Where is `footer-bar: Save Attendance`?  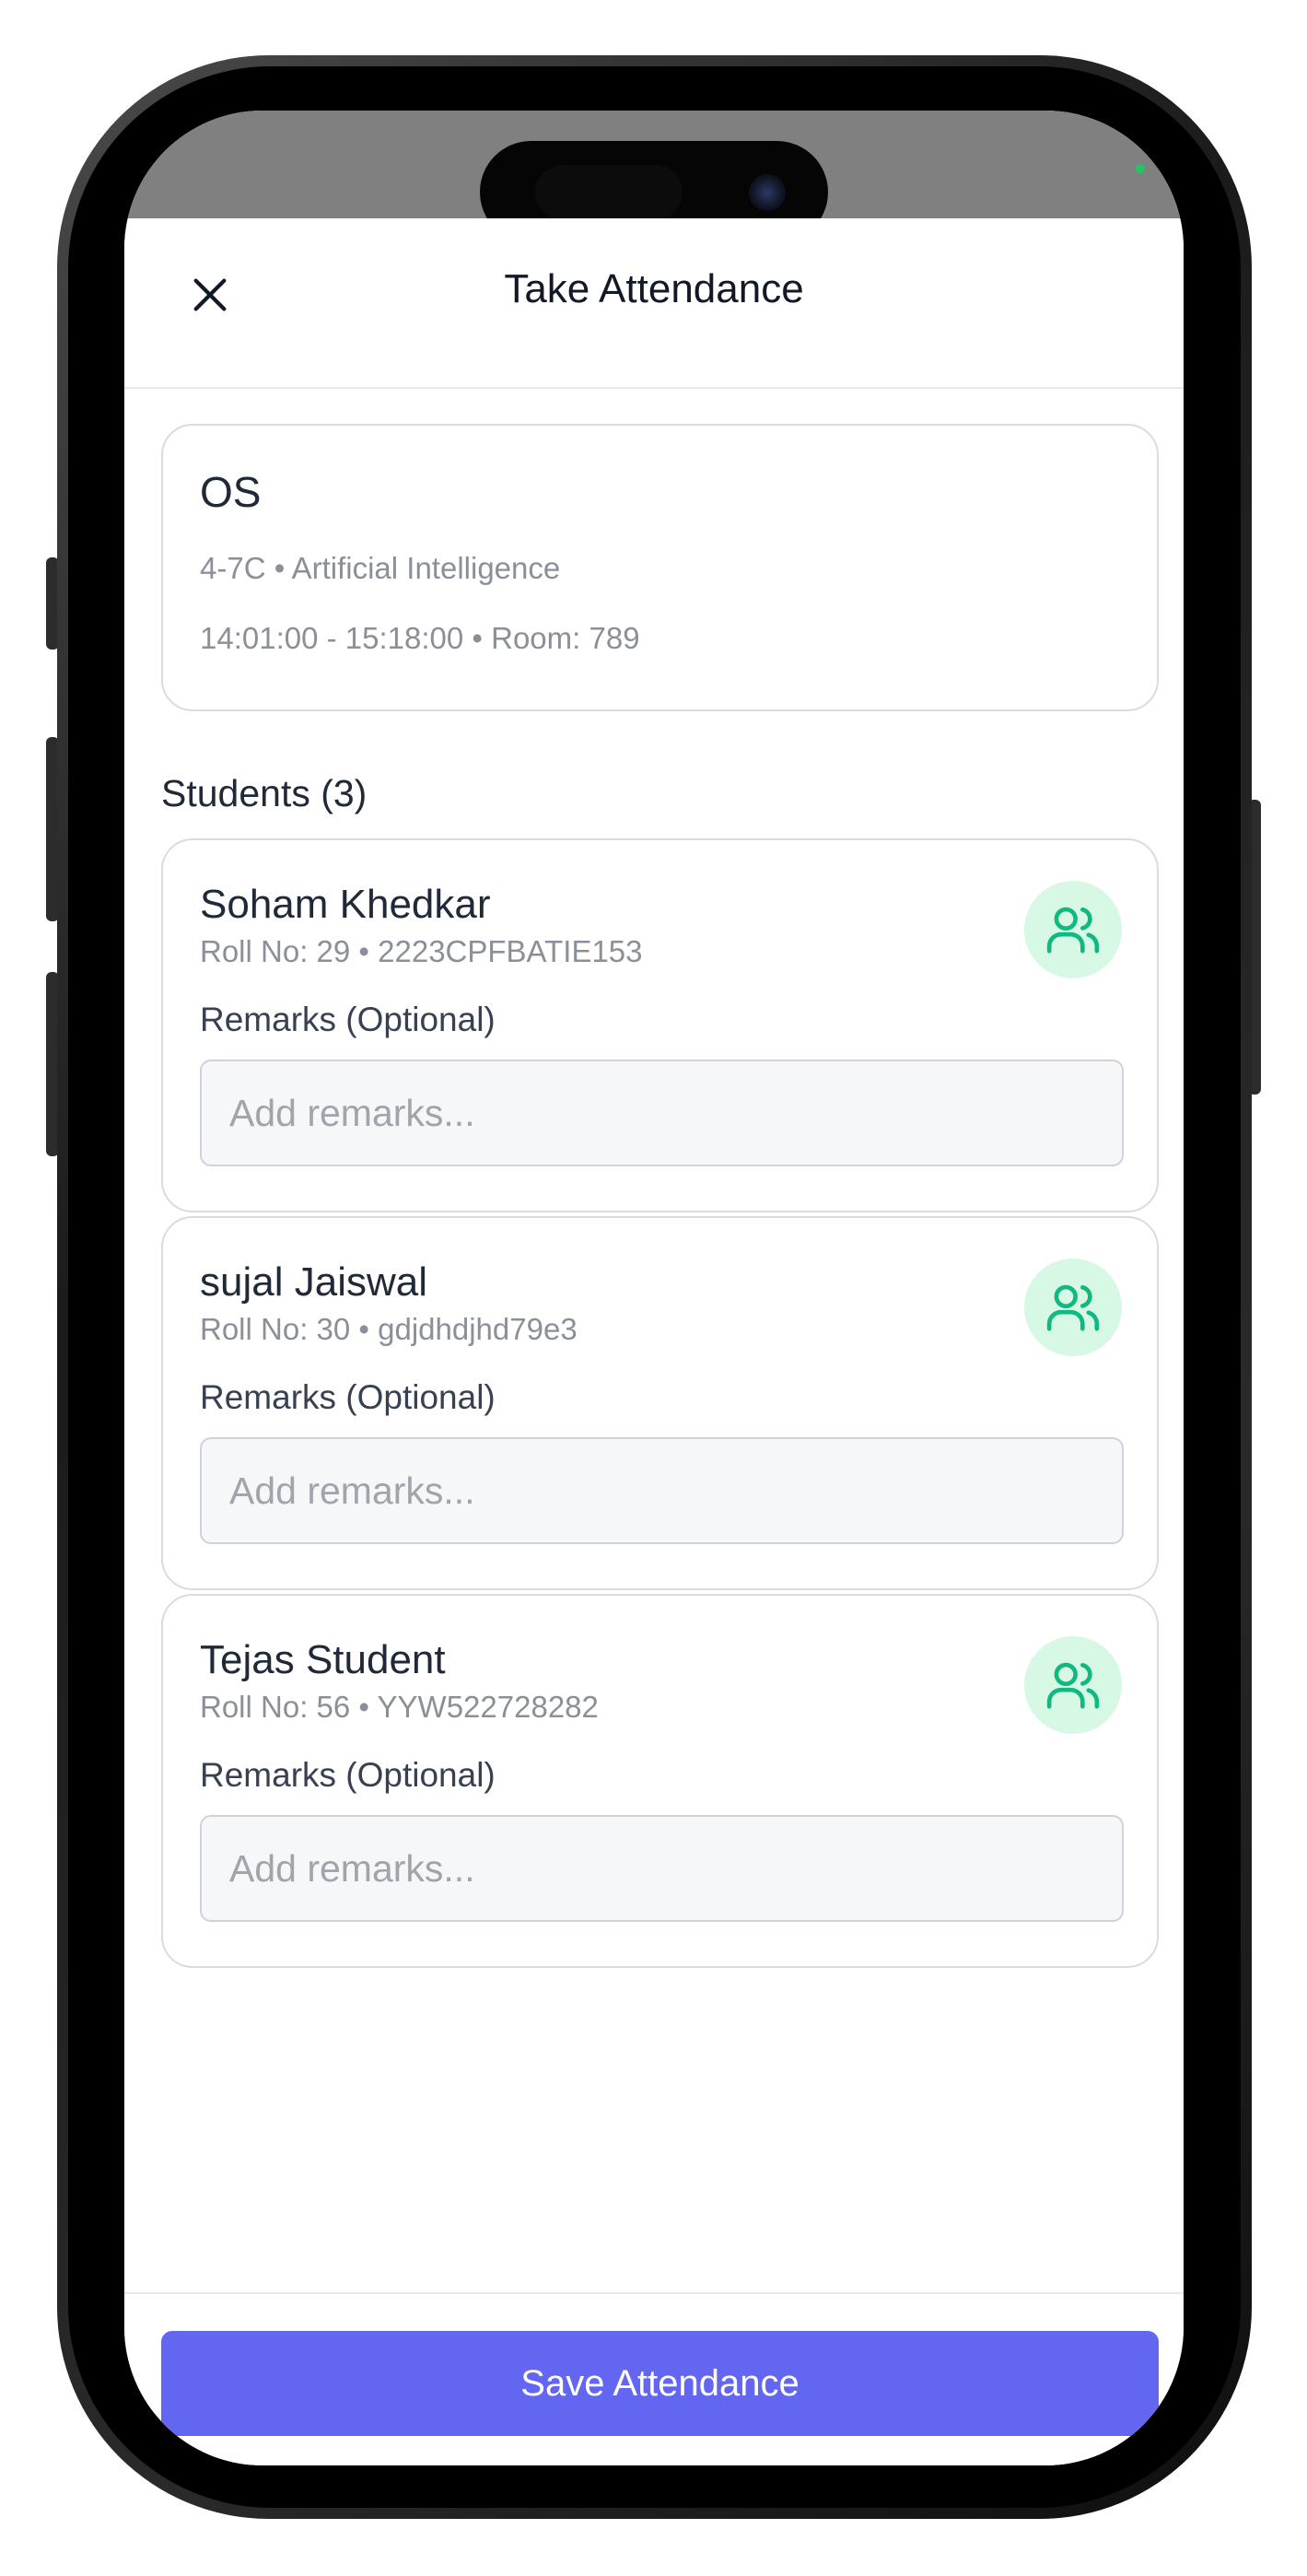
footer-bar: Save Attendance is located at coordinates (654, 2378).